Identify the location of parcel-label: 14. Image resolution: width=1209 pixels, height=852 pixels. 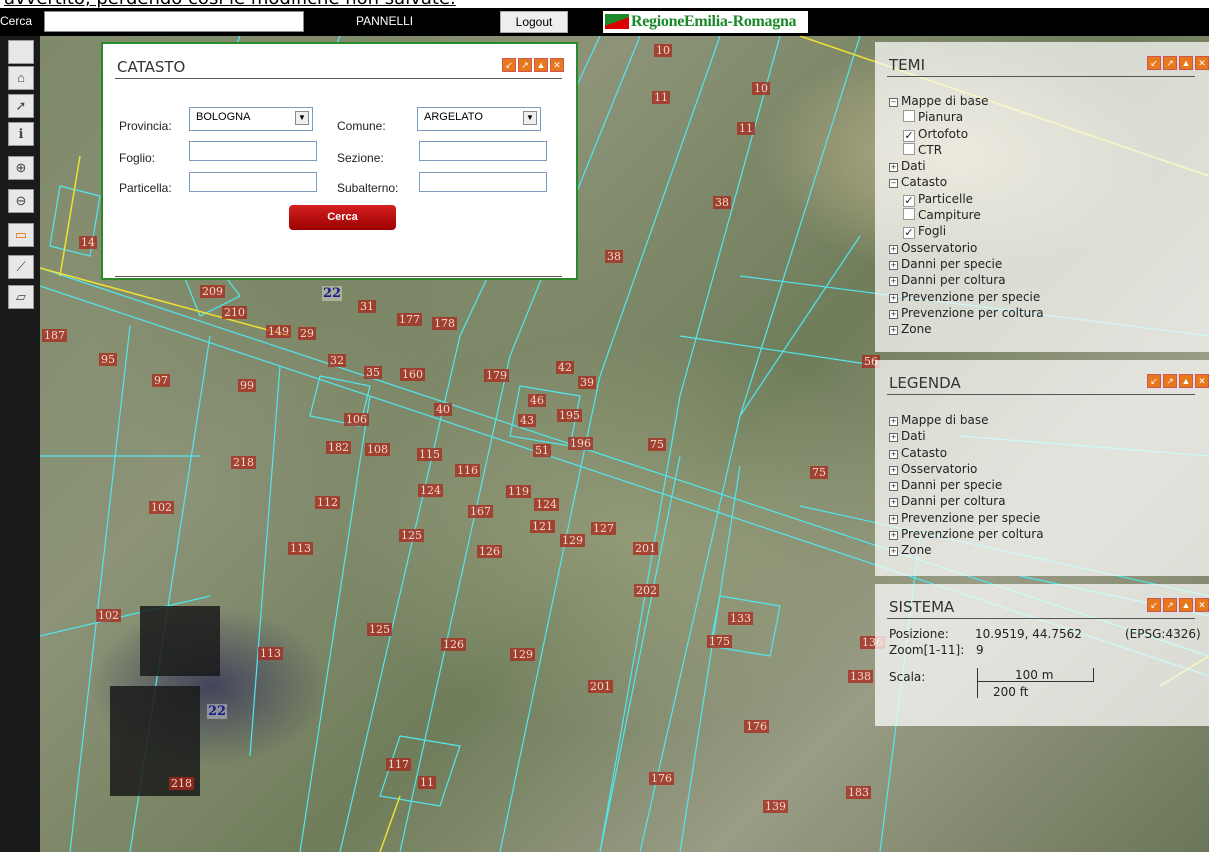
(88, 242).